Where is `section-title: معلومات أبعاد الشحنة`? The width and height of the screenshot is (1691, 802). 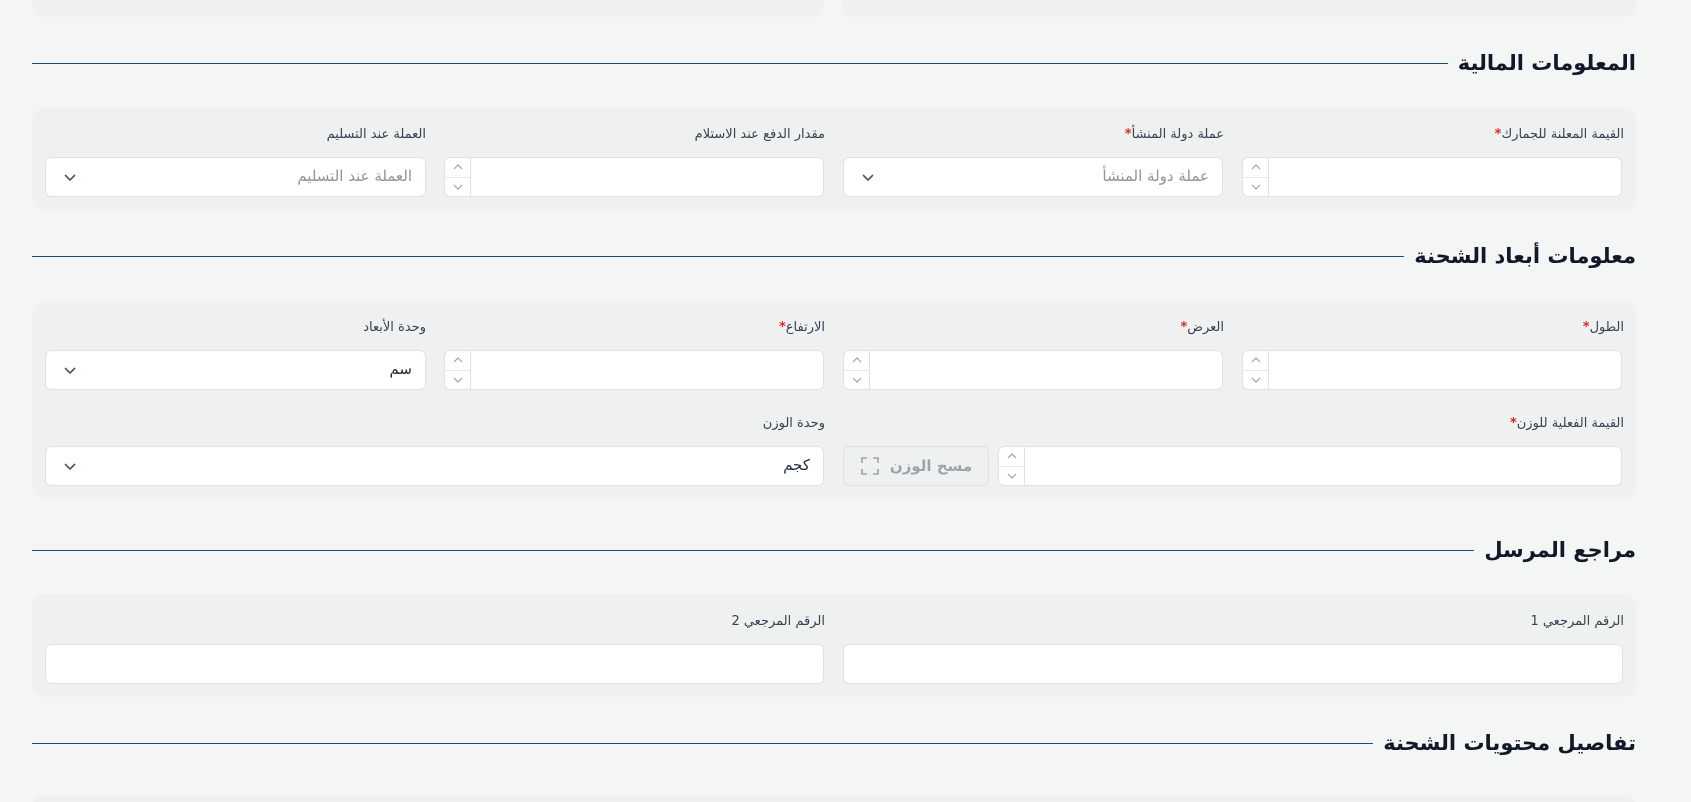
section-title: معلومات أبعاد الشحنة is located at coordinates (1525, 256).